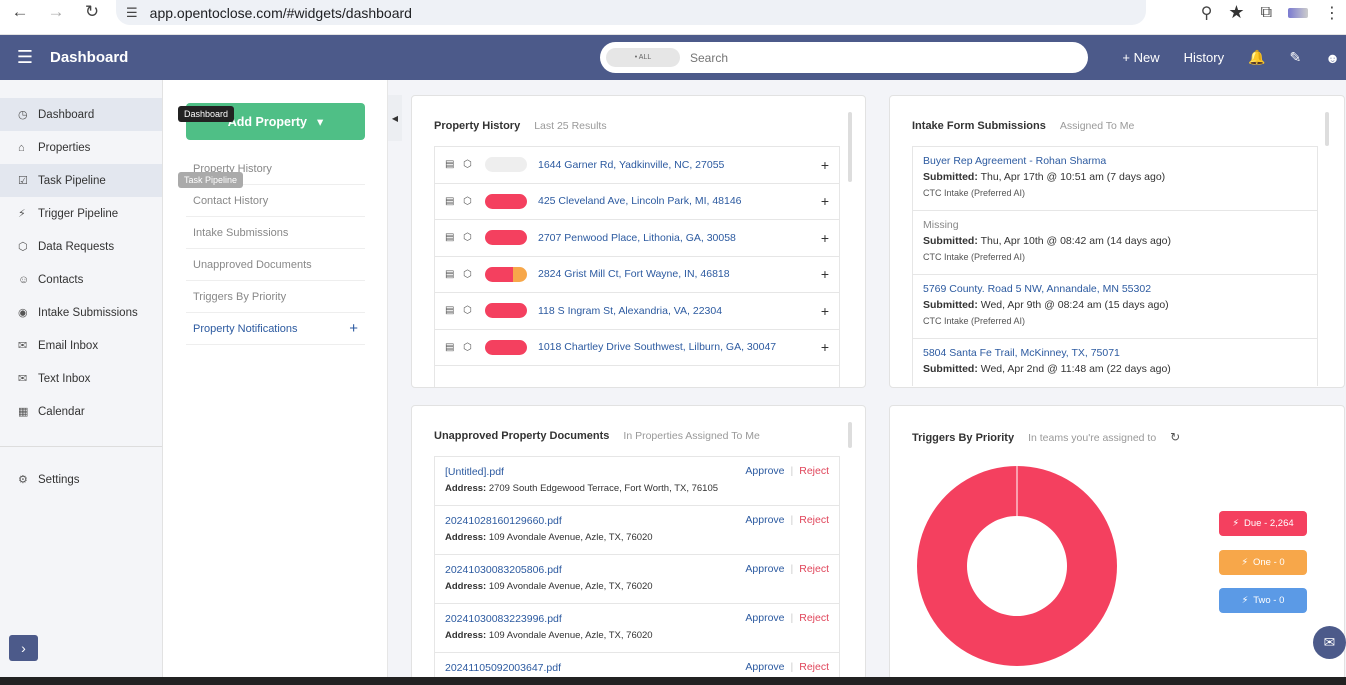 The width and height of the screenshot is (1346, 685). I want to click on address-bar: ☰ app.opentoclose.com/#widgets/dashboard, so click(631, 12).